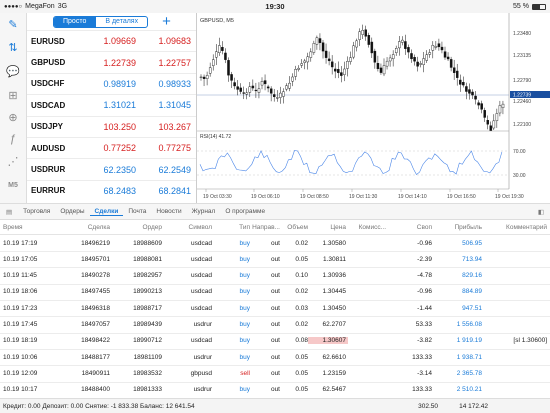 The height and width of the screenshot is (413, 550). I want to click on add-document-icon: ⊞, so click(13, 95).